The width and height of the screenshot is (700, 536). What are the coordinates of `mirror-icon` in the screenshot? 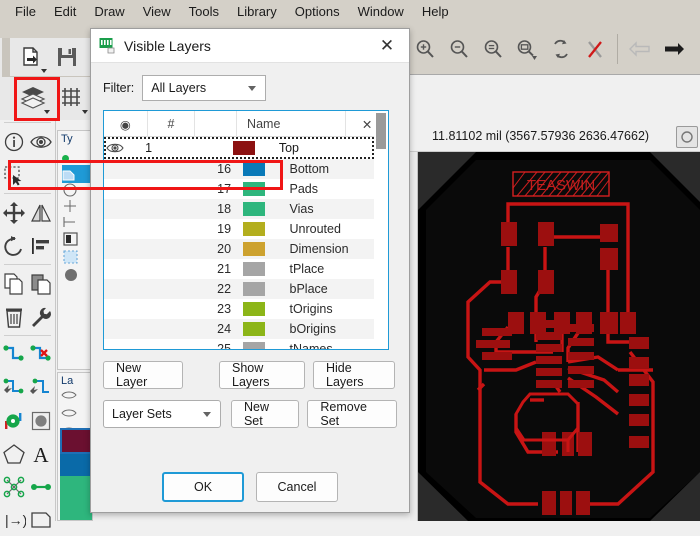 It's located at (42, 212).